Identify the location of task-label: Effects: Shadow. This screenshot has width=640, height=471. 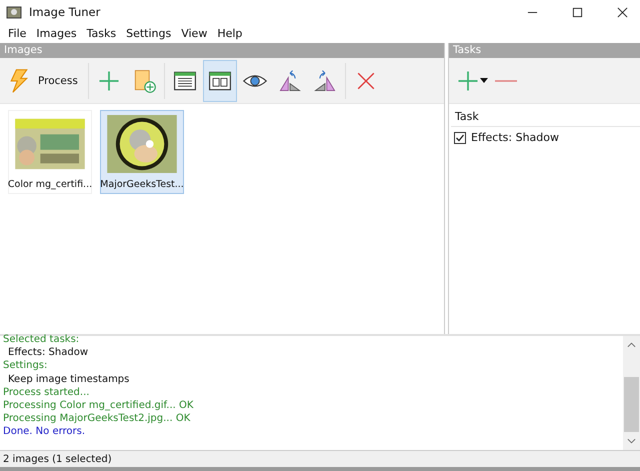
(515, 137).